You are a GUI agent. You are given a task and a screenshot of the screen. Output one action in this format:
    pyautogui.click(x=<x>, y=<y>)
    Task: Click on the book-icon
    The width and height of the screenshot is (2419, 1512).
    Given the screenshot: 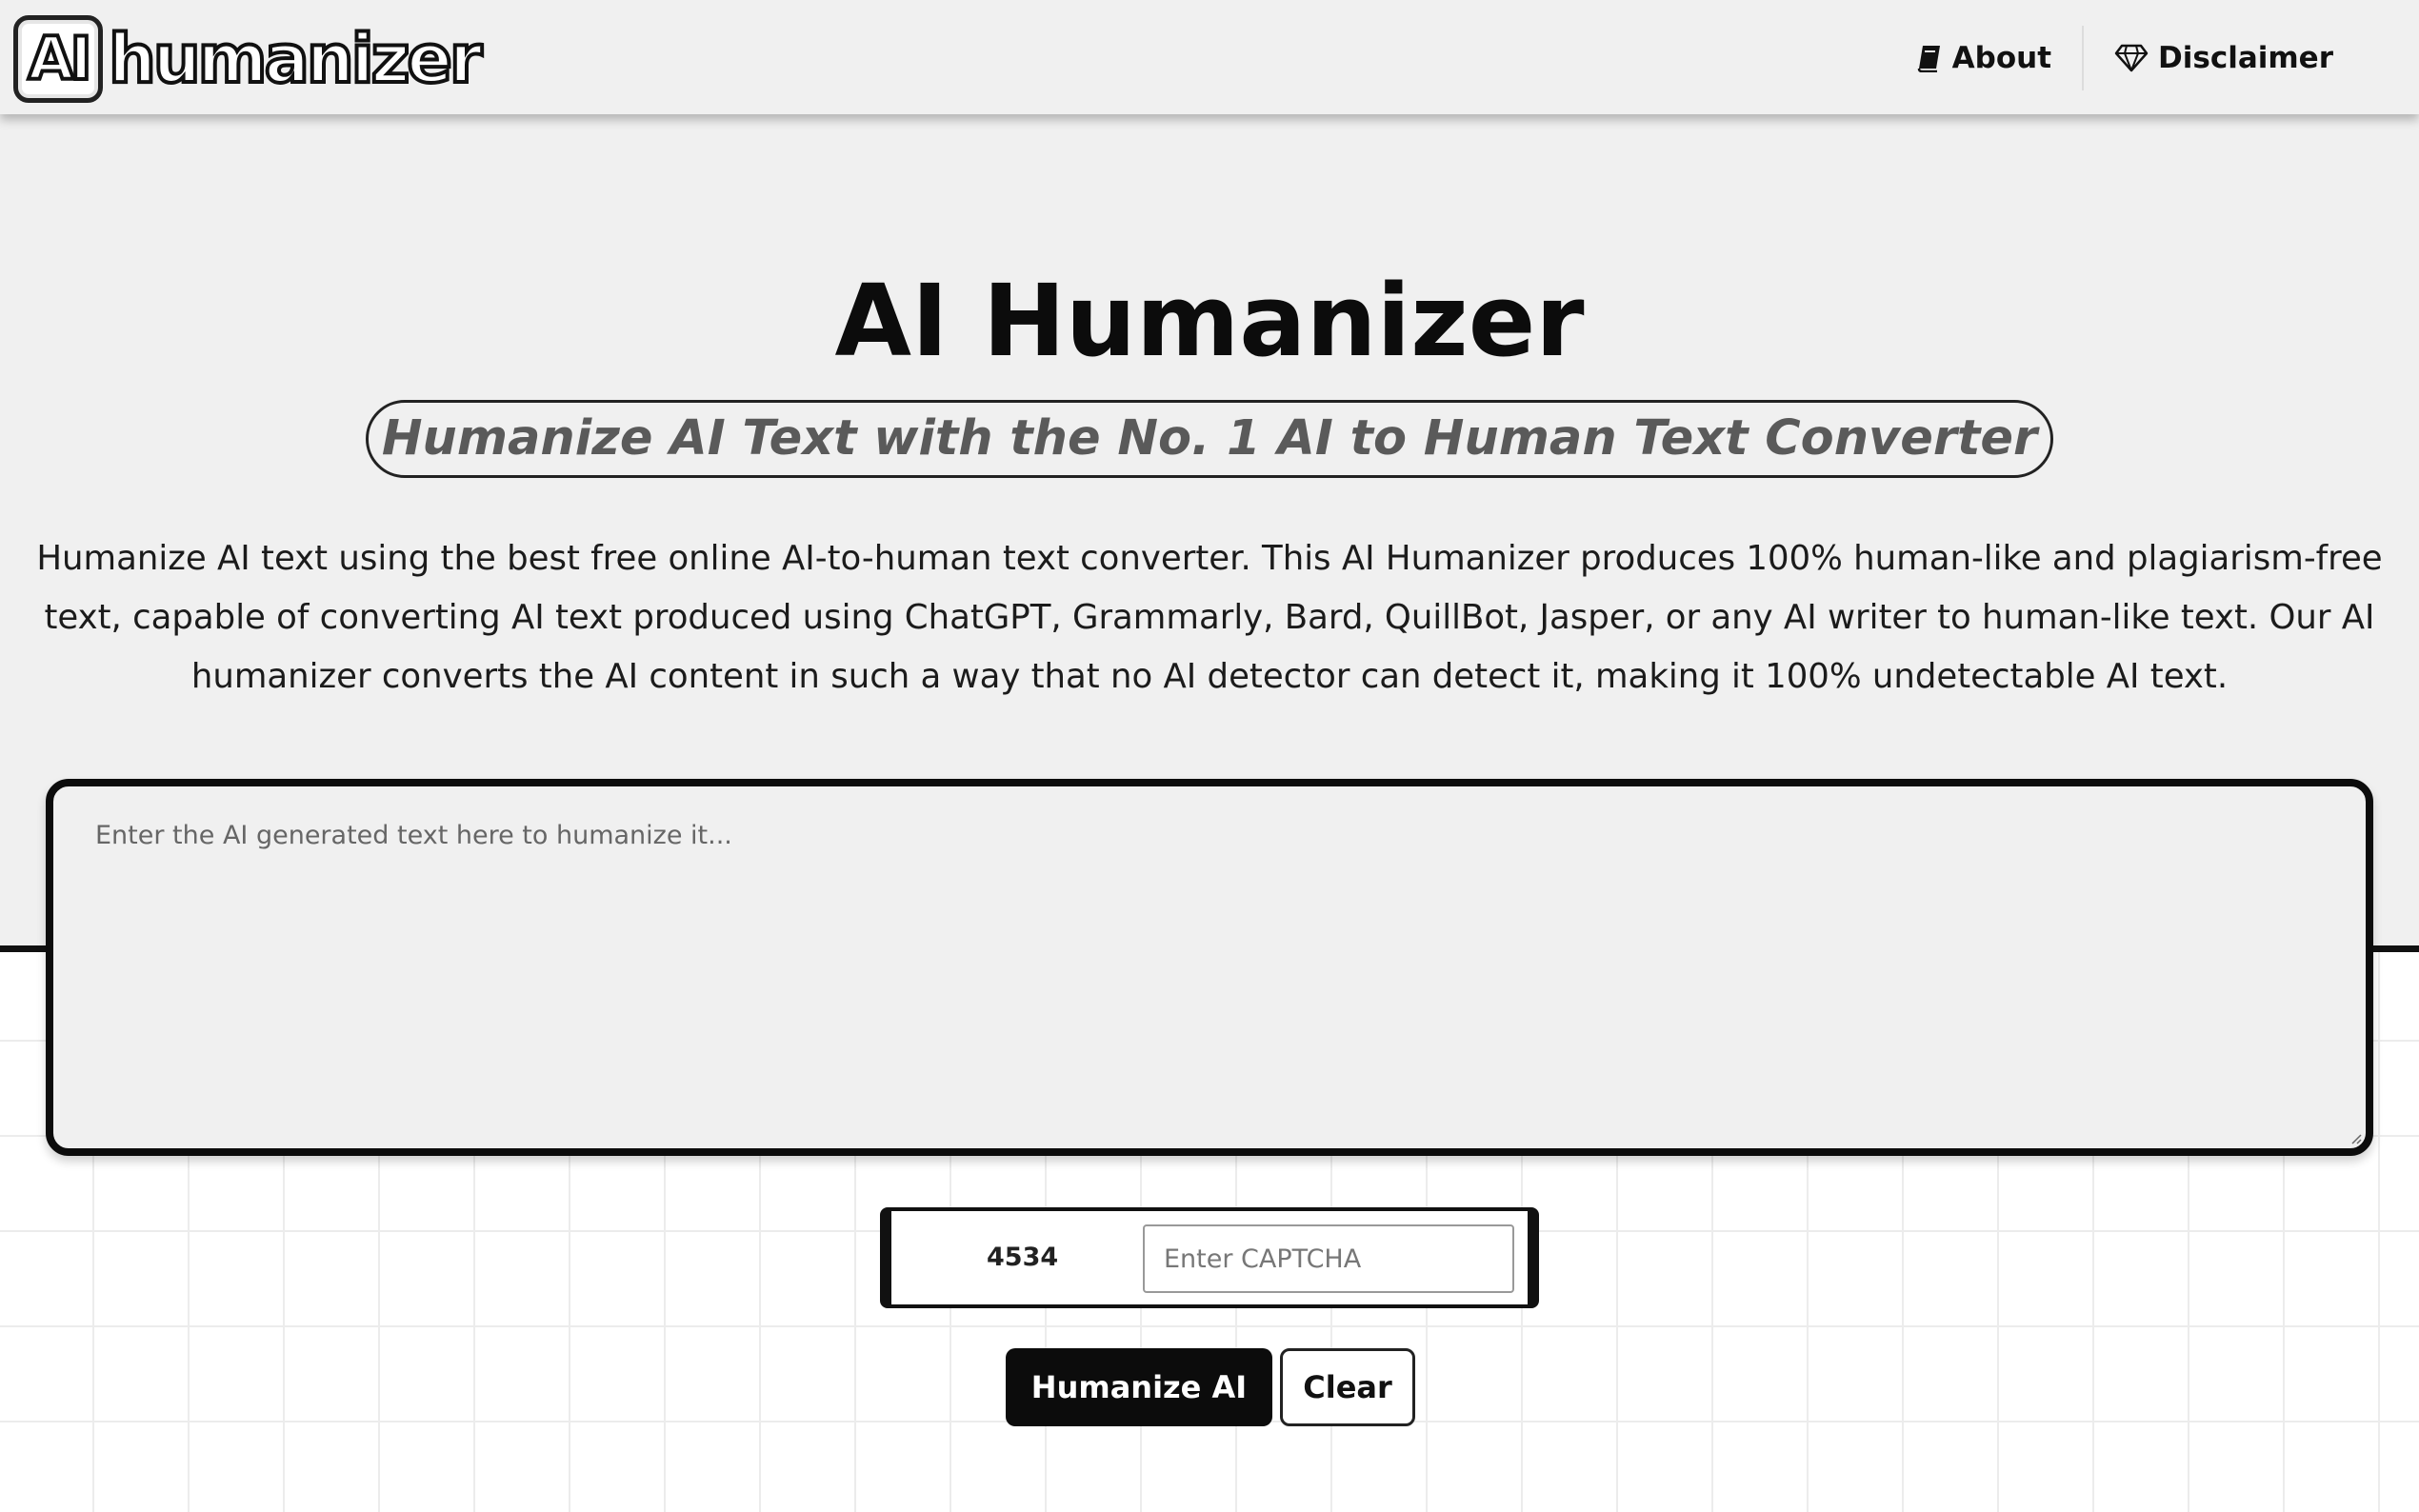 What is the action you would take?
    pyautogui.click(x=1928, y=59)
    